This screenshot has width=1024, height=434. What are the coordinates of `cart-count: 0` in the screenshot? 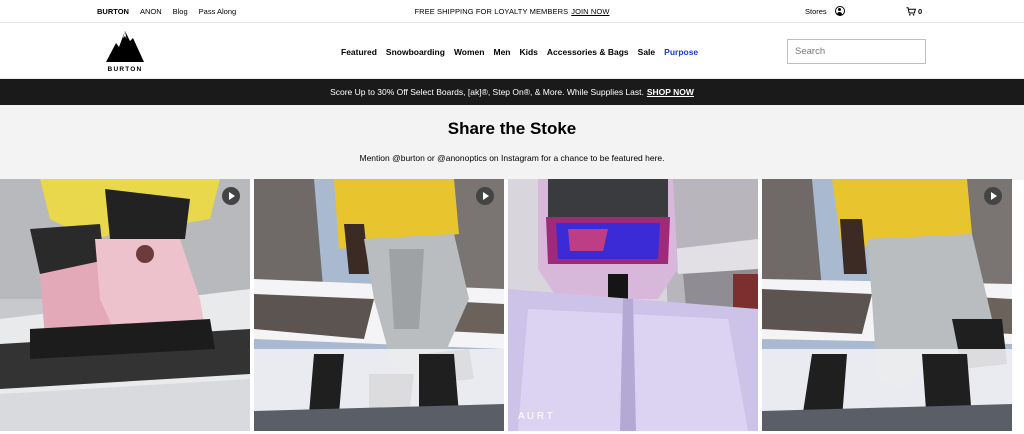 It's located at (920, 11).